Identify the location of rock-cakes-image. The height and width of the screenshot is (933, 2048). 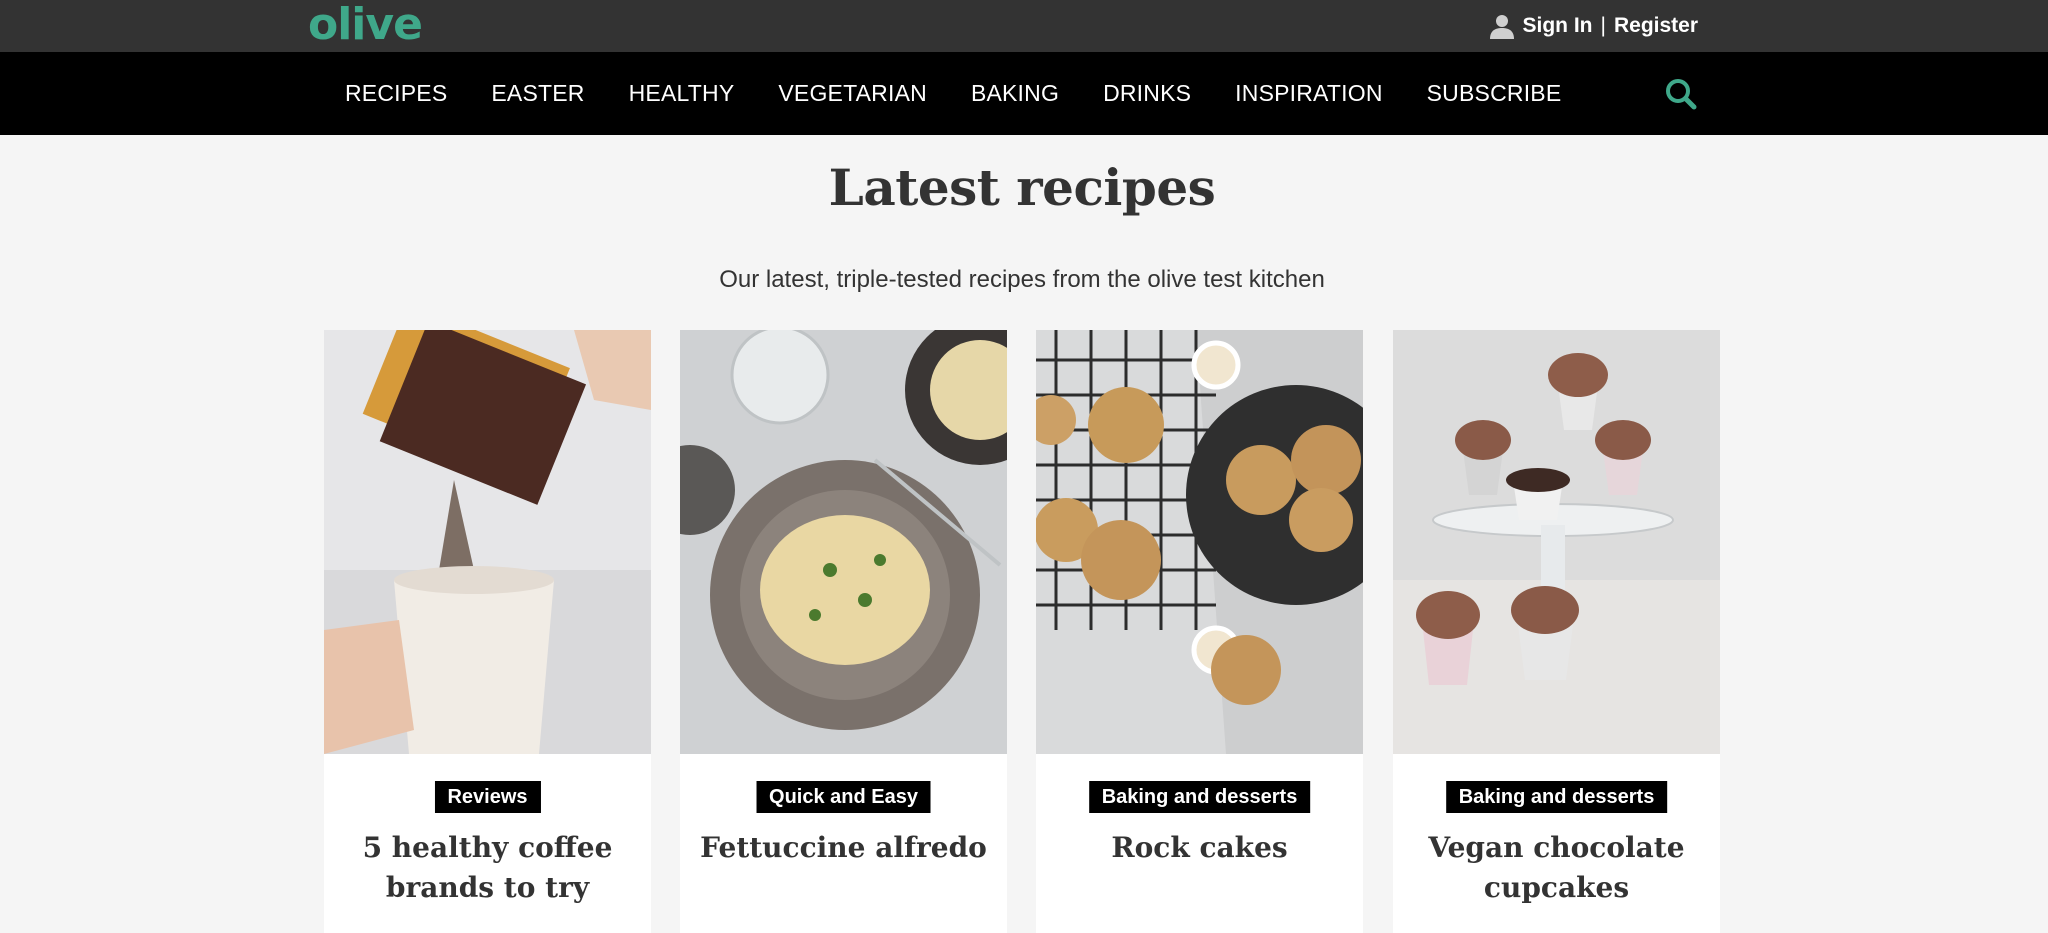
(1199, 542).